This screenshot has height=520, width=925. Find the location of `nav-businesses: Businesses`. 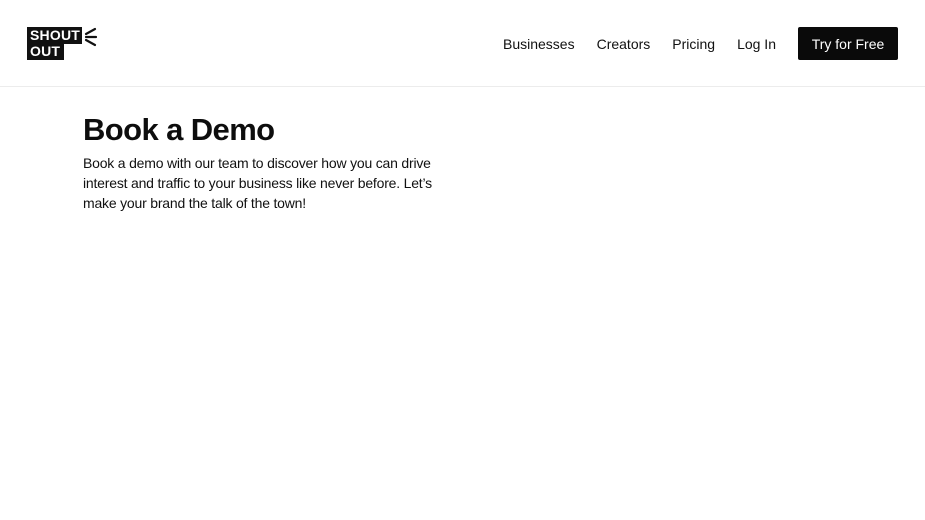

nav-businesses: Businesses is located at coordinates (539, 44).